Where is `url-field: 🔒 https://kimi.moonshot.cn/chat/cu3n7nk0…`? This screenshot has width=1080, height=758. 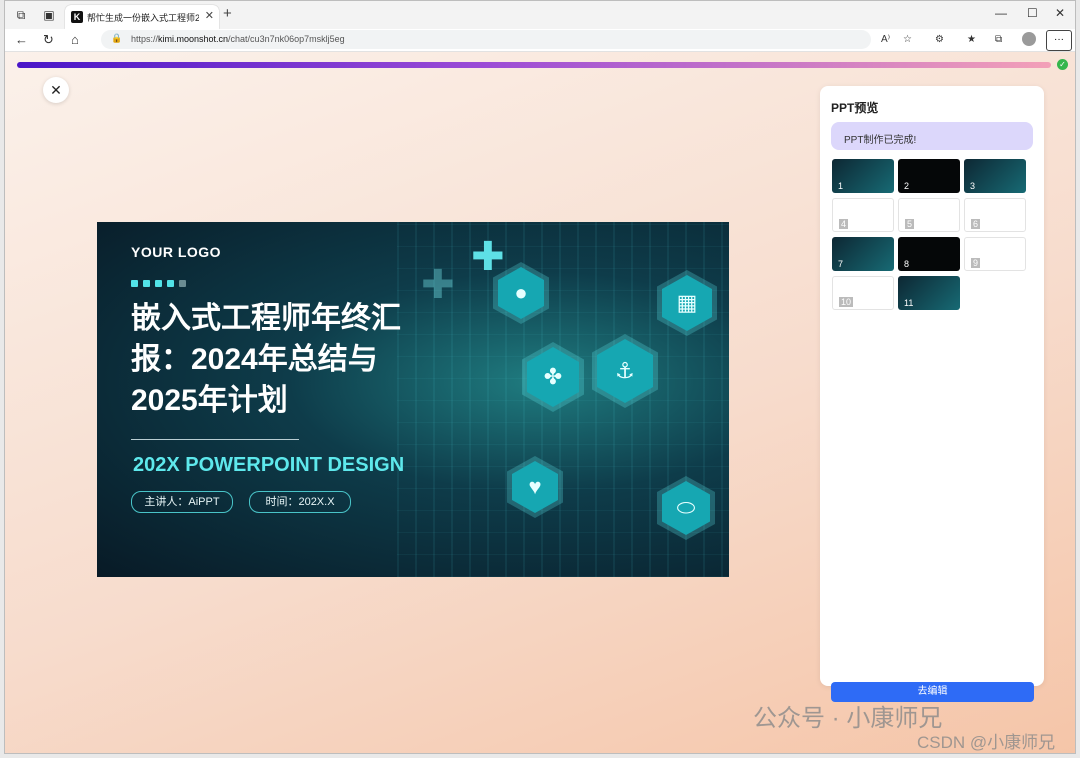
url-field: 🔒 https://kimi.moonshot.cn/chat/cu3n7nk0… is located at coordinates (486, 39).